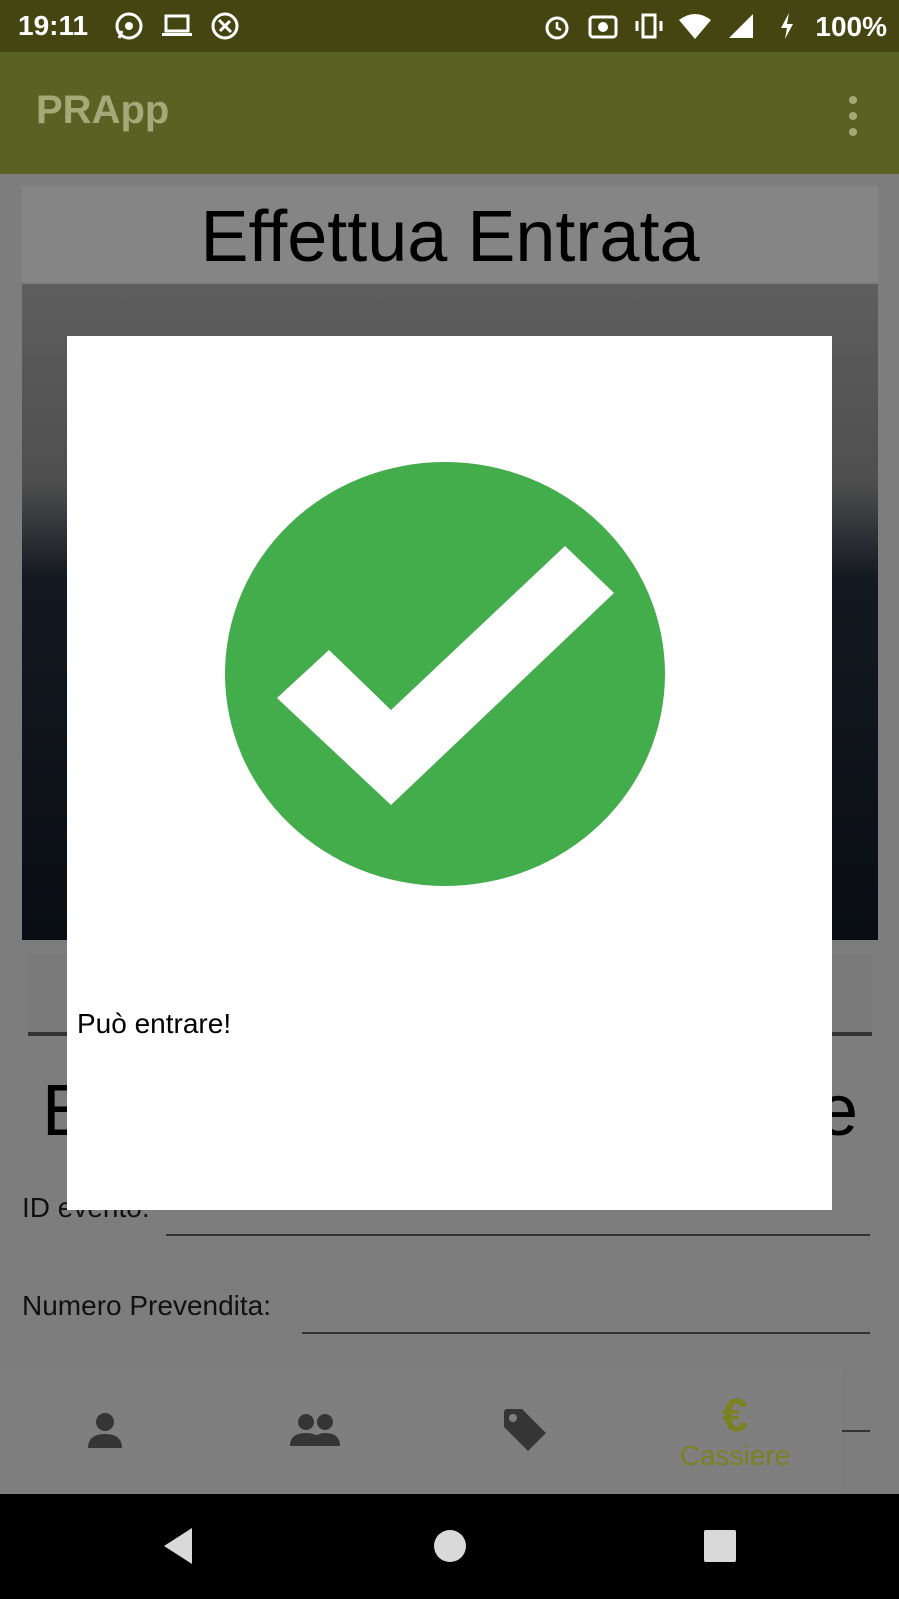 The image size is (899, 1599). I want to click on dialog-message: Può entrare!, so click(154, 1023).